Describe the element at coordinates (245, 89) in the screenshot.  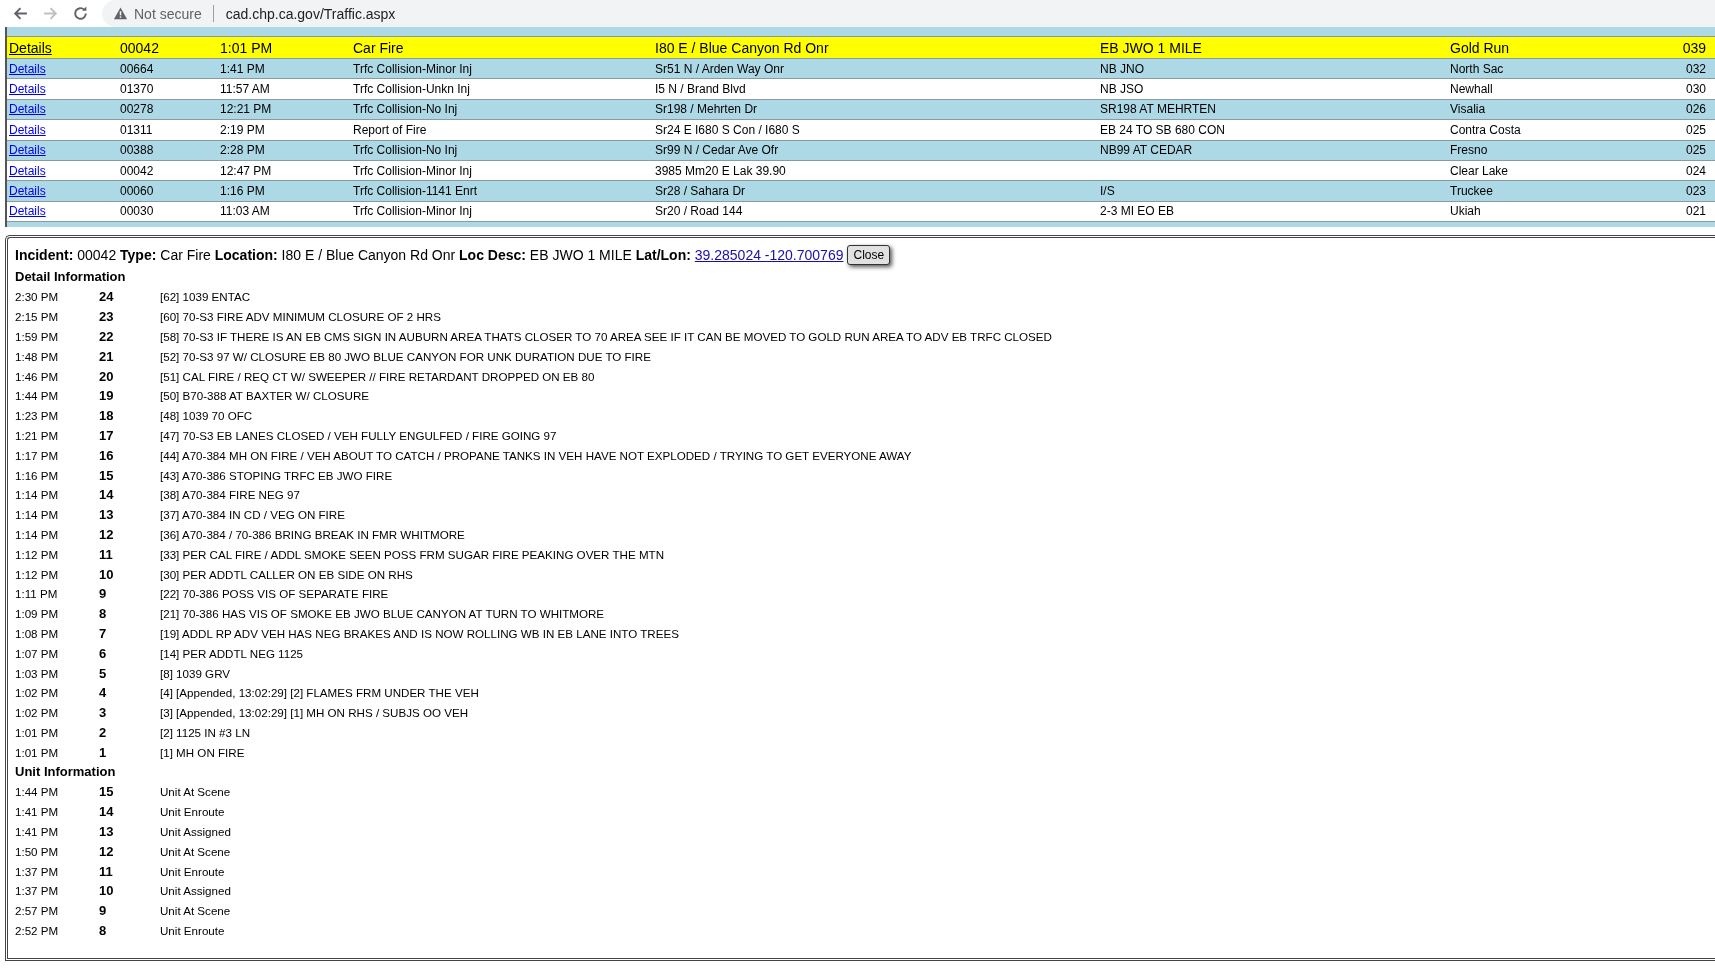
I see `table-cell-text: 11:57 AM` at that location.